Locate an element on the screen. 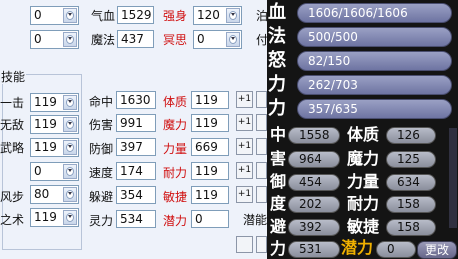 The height and width of the screenshot is (259, 458). skill-label-1: 一击 is located at coordinates (12, 103).